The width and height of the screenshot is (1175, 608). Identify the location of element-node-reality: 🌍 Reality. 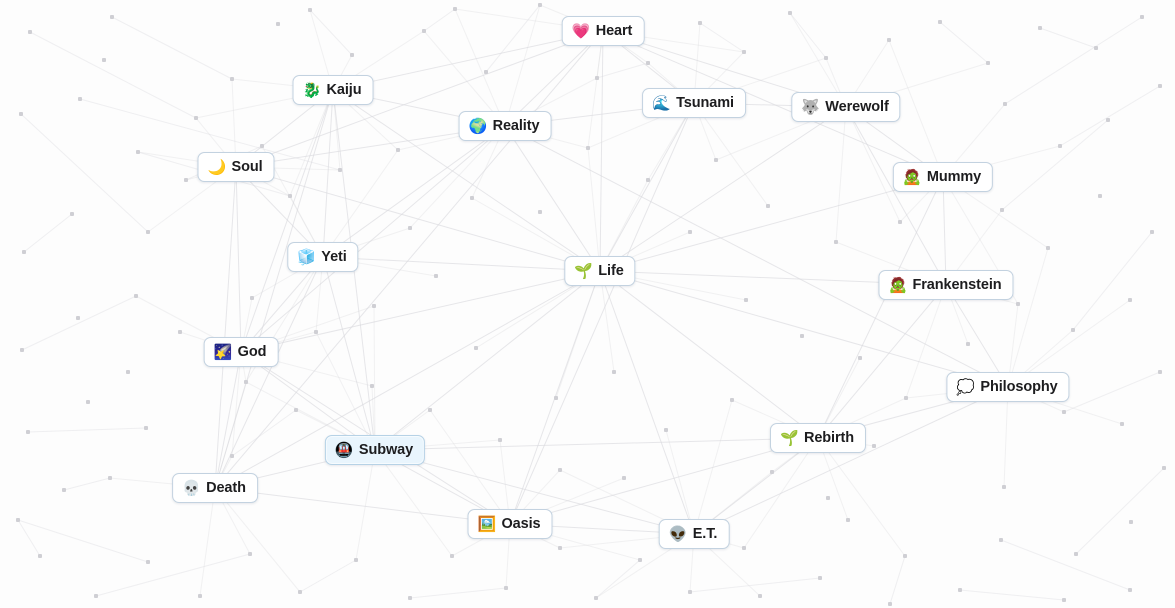
(505, 126).